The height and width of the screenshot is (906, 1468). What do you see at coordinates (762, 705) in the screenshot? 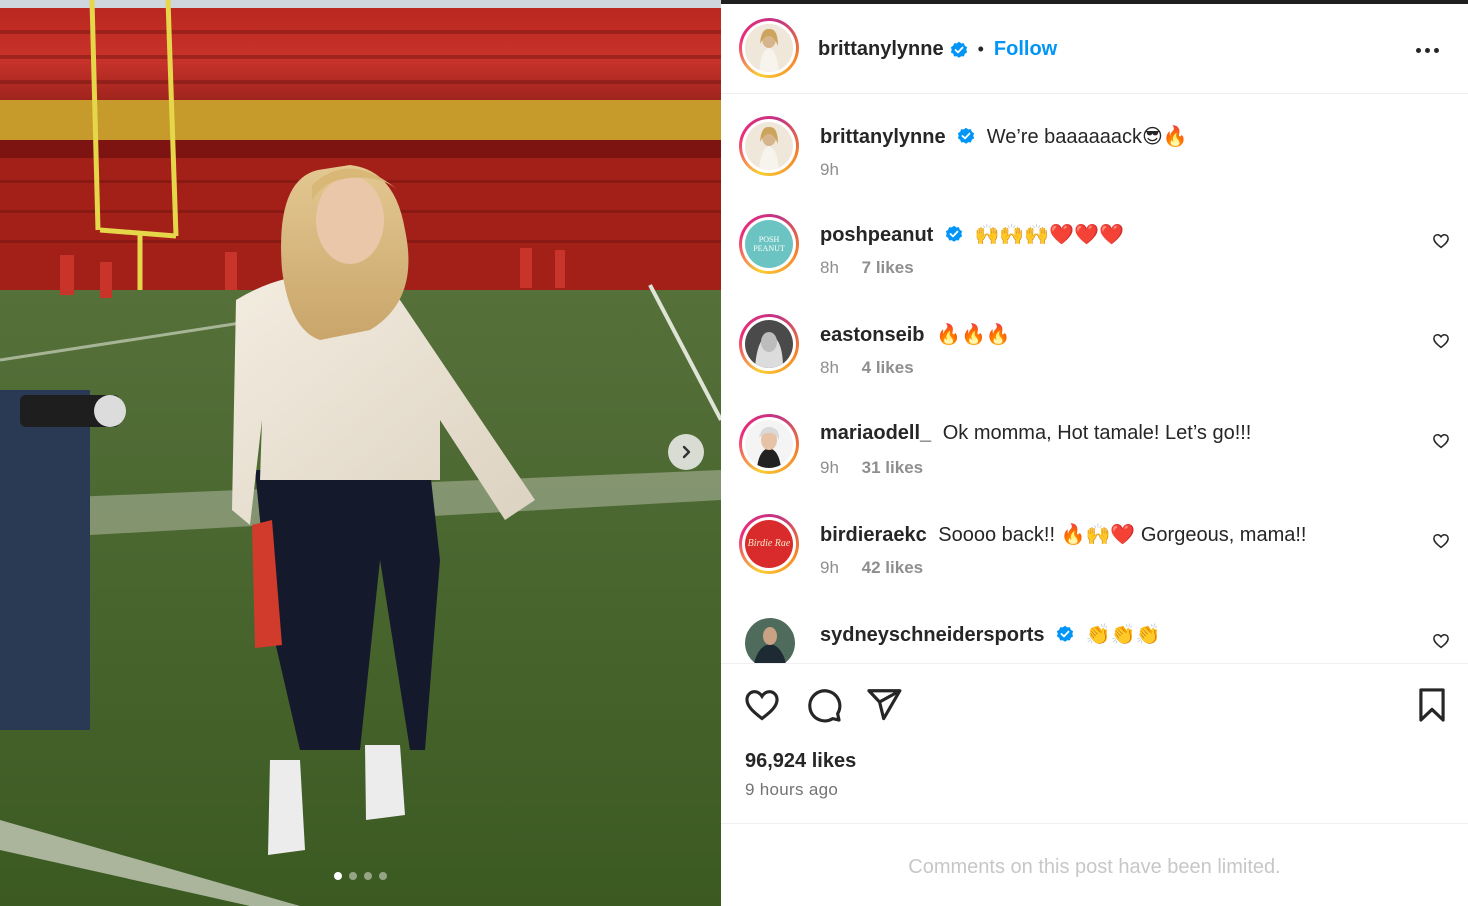
I see `heart-icon` at bounding box center [762, 705].